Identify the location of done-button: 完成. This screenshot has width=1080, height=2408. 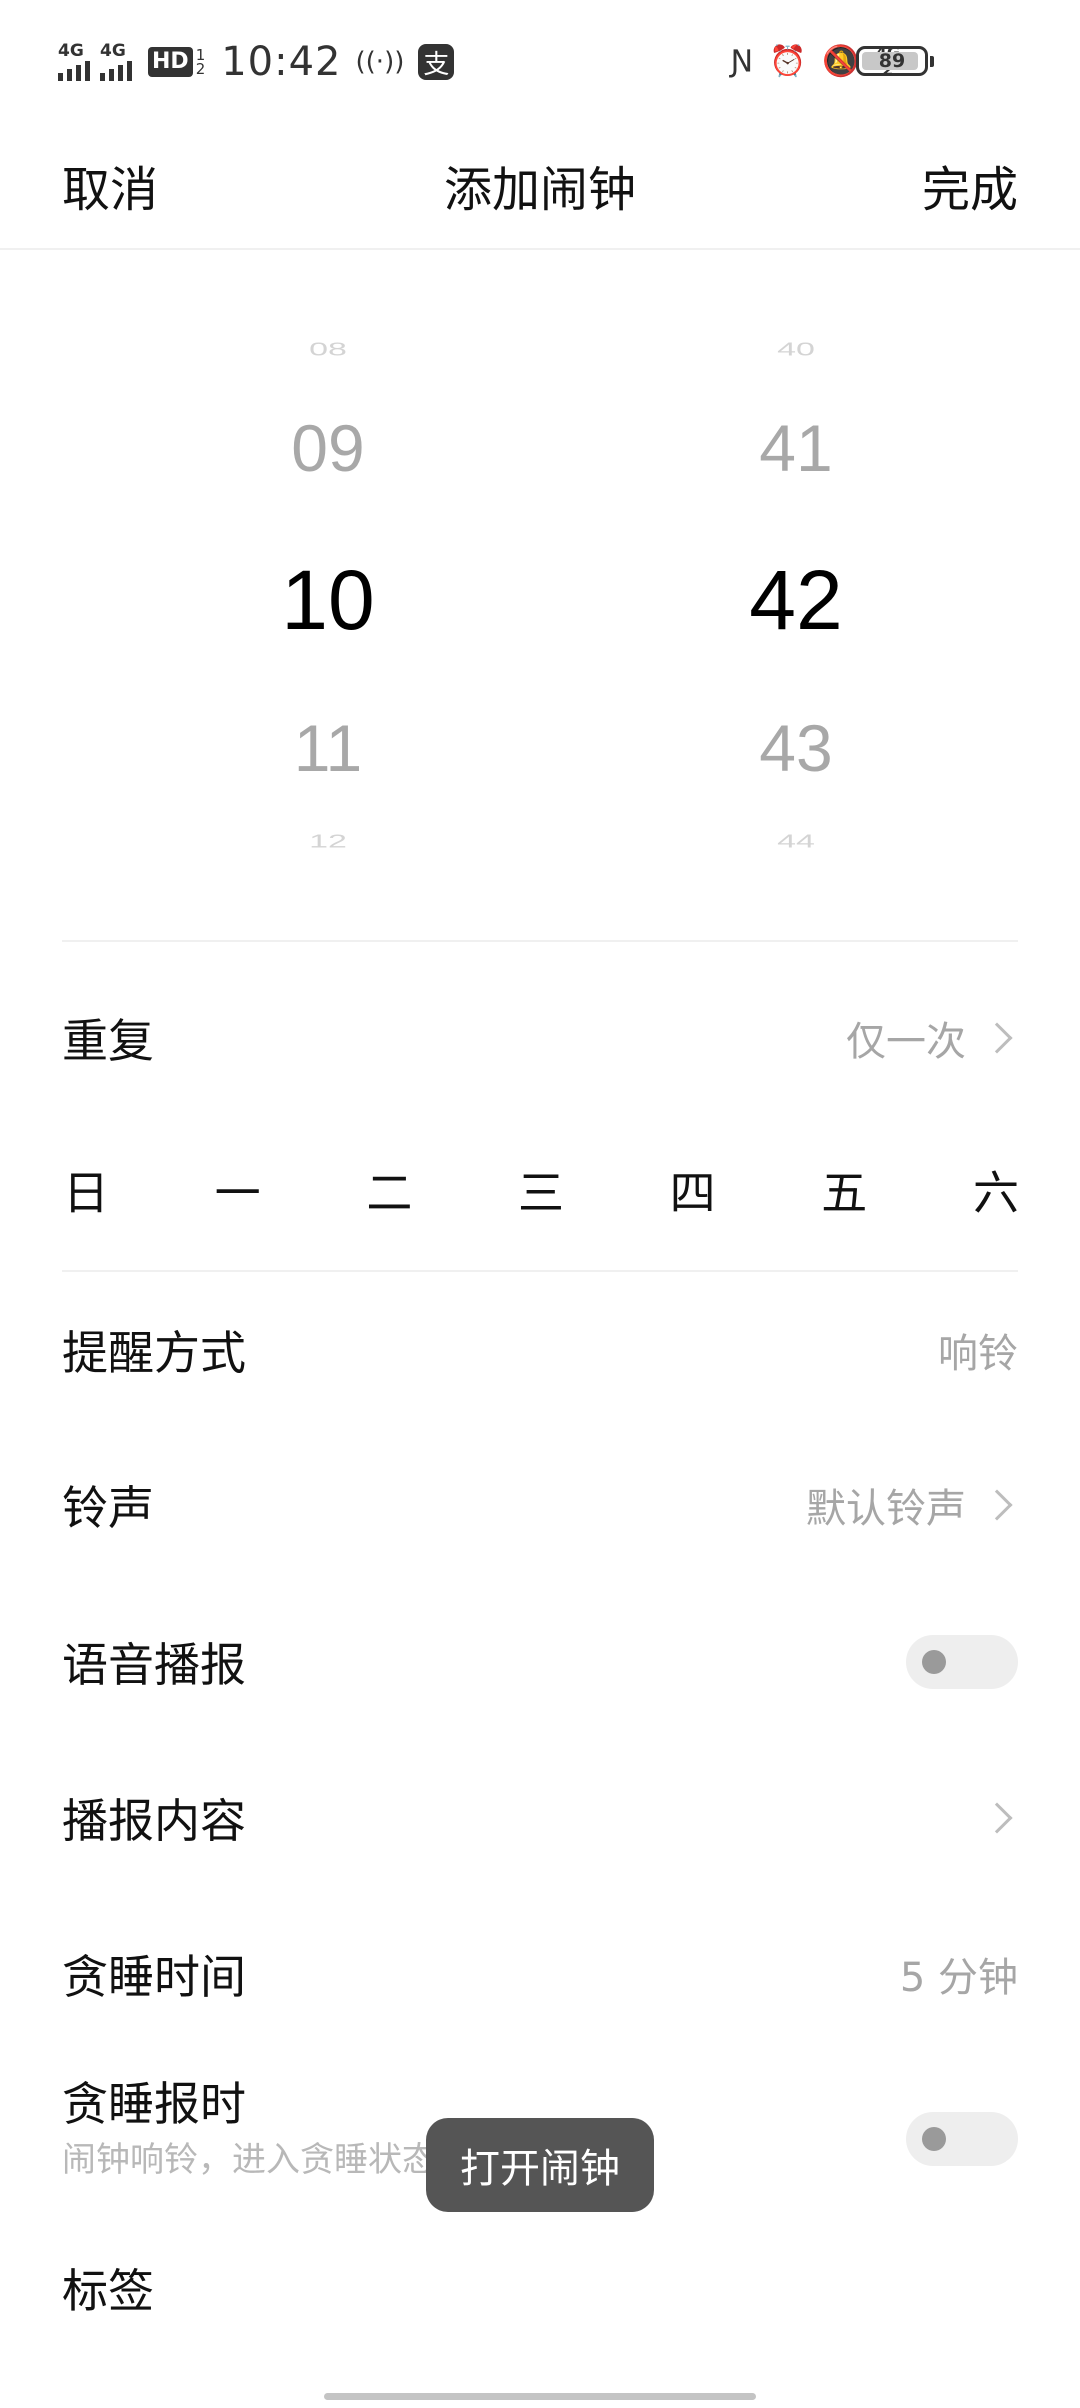
(970, 185).